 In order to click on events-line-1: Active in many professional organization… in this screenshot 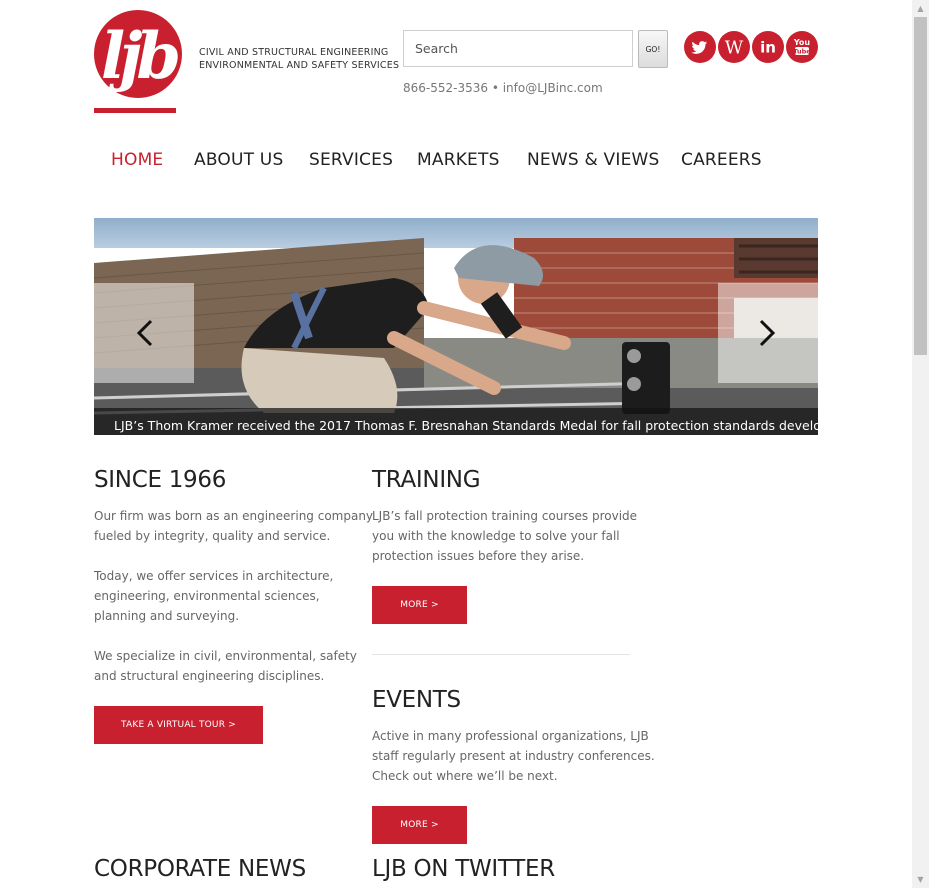, I will do `click(510, 736)`.